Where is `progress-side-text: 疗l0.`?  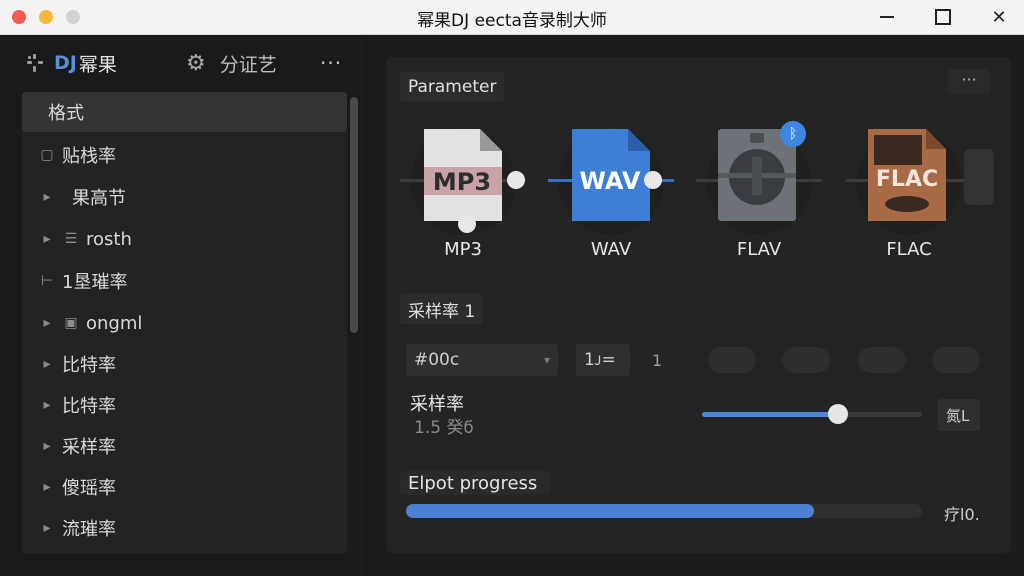
progress-side-text: 疗l0. is located at coordinates (962, 514).